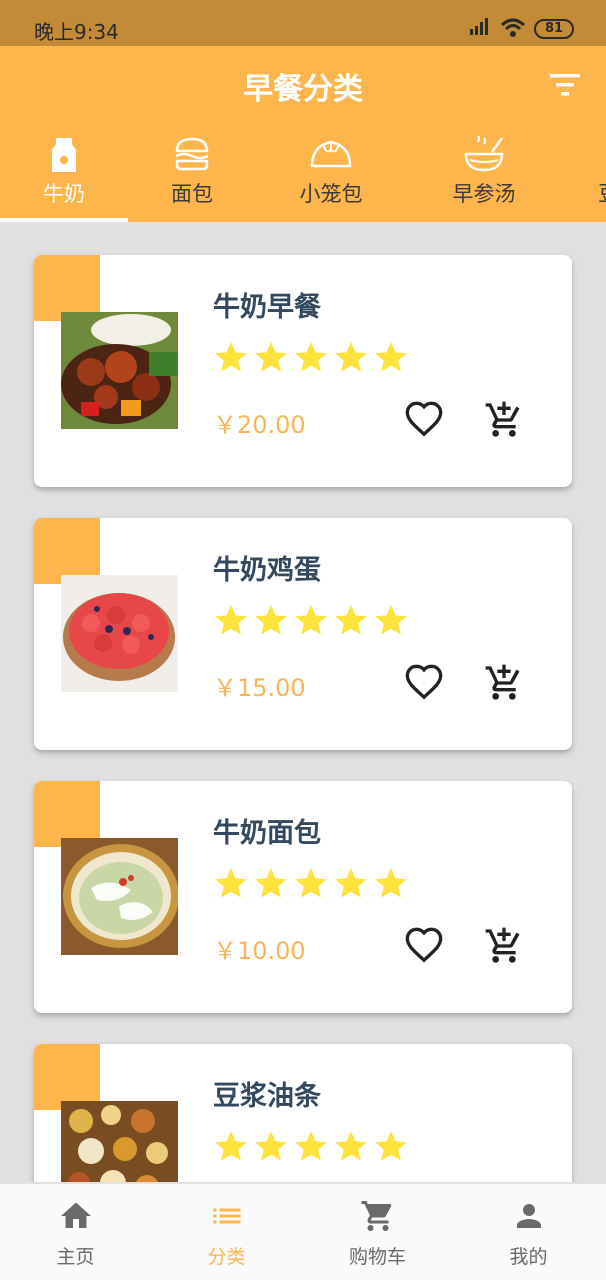 The width and height of the screenshot is (606, 1280). What do you see at coordinates (192, 177) in the screenshot?
I see `tab-bread: 面包` at bounding box center [192, 177].